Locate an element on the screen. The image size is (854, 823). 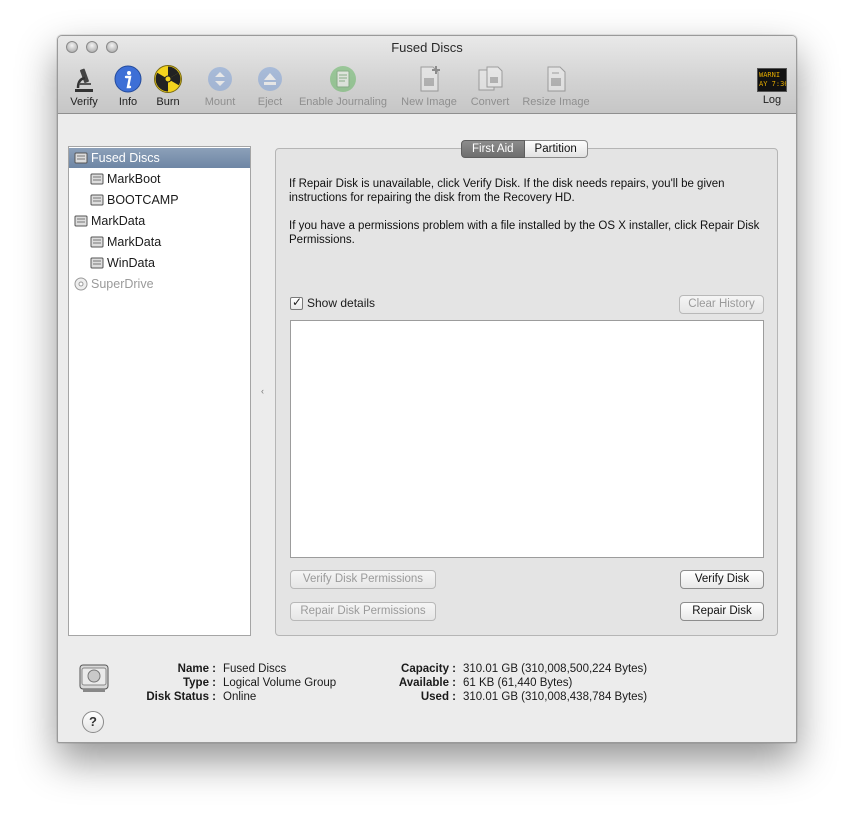
sidebar-item-label: Fused Discs is located at coordinates (125, 158).